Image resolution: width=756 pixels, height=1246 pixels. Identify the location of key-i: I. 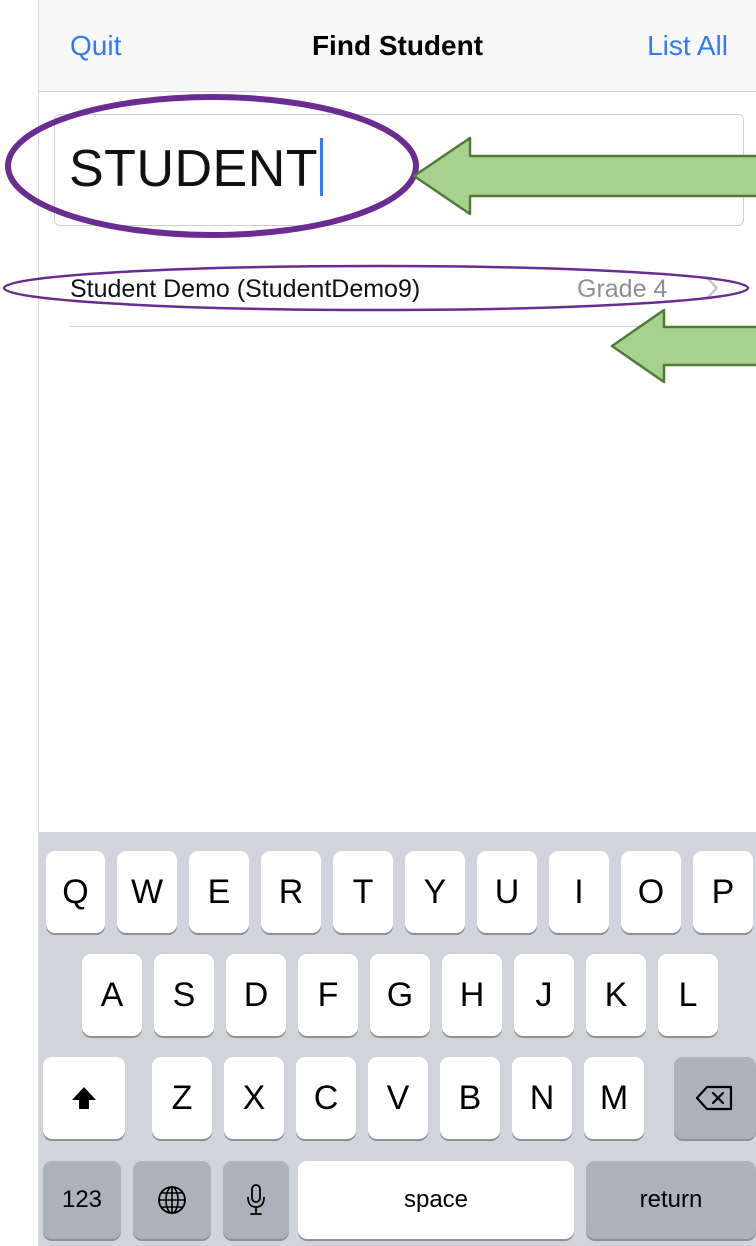
(579, 892).